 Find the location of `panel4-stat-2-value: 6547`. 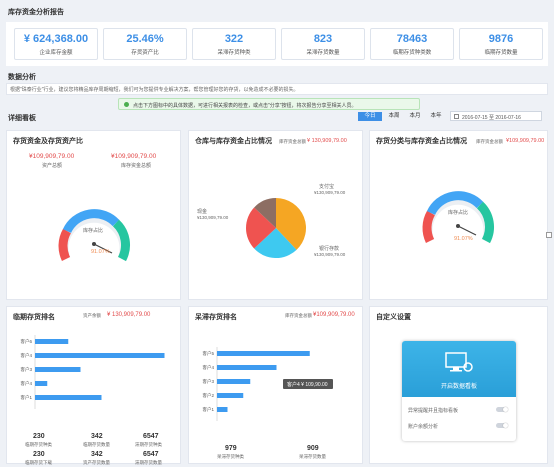

panel4-stat-2-value: 6547 is located at coordinates (151, 436).